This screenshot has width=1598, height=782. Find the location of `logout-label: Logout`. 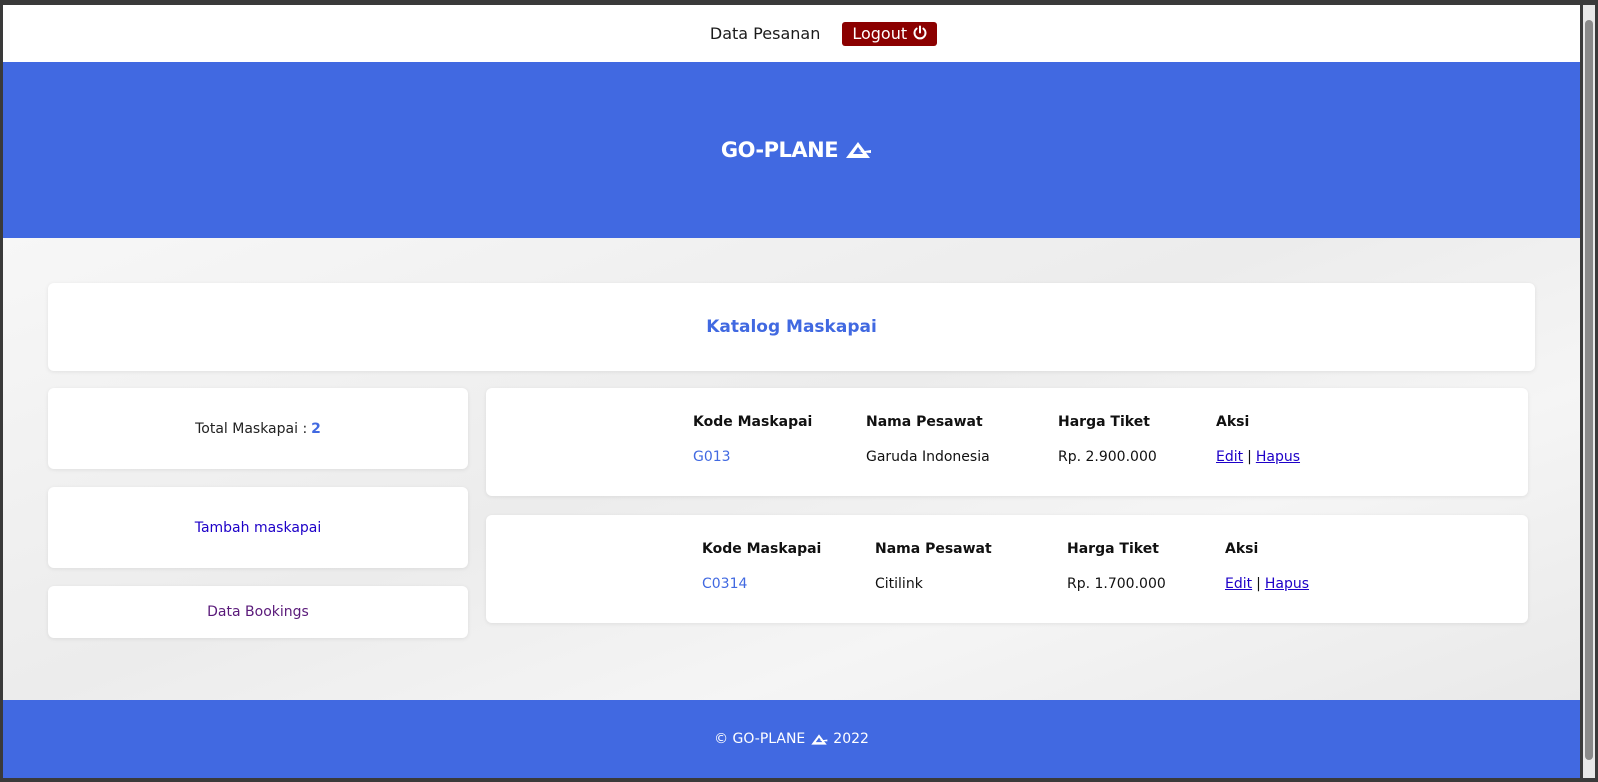

logout-label: Logout is located at coordinates (880, 33).